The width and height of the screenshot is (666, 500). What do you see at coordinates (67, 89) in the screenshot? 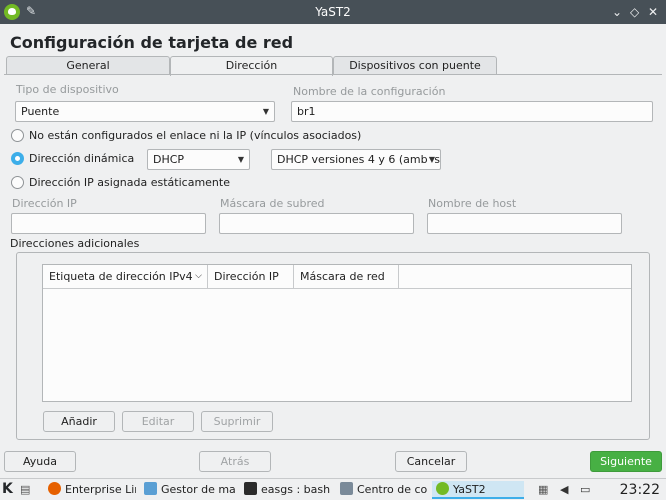
I see `device-type-label: Tipo de dispositivo` at bounding box center [67, 89].